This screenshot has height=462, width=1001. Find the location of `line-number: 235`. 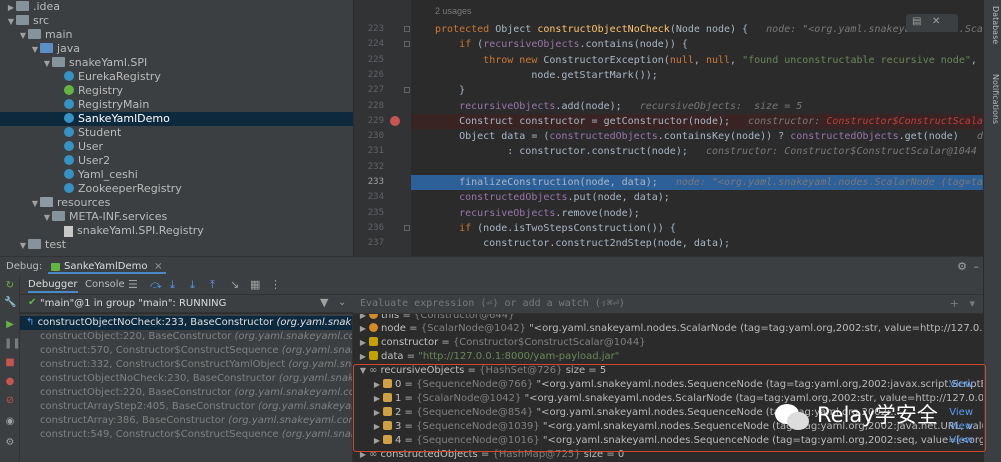

line-number: 235 is located at coordinates (369, 213).